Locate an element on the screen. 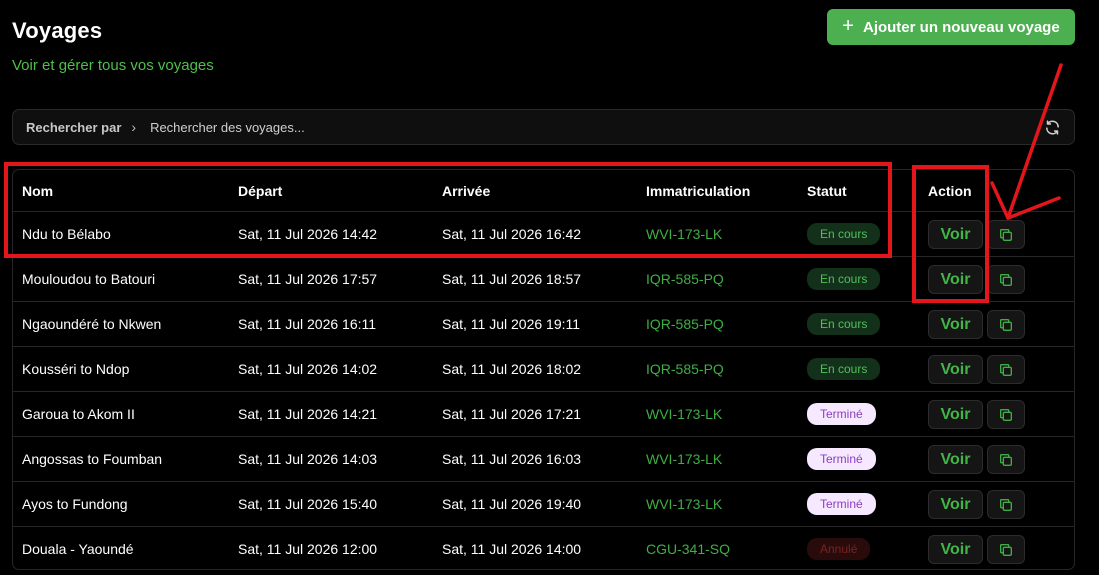  add-voyage-label: Ajouter un nouveau voyage is located at coordinates (961, 27).